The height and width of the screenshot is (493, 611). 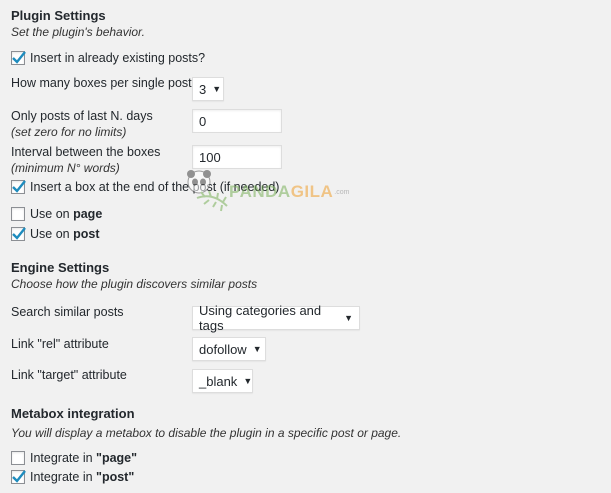 What do you see at coordinates (86, 152) in the screenshot?
I see `interval-label: Interval between the boxes` at bounding box center [86, 152].